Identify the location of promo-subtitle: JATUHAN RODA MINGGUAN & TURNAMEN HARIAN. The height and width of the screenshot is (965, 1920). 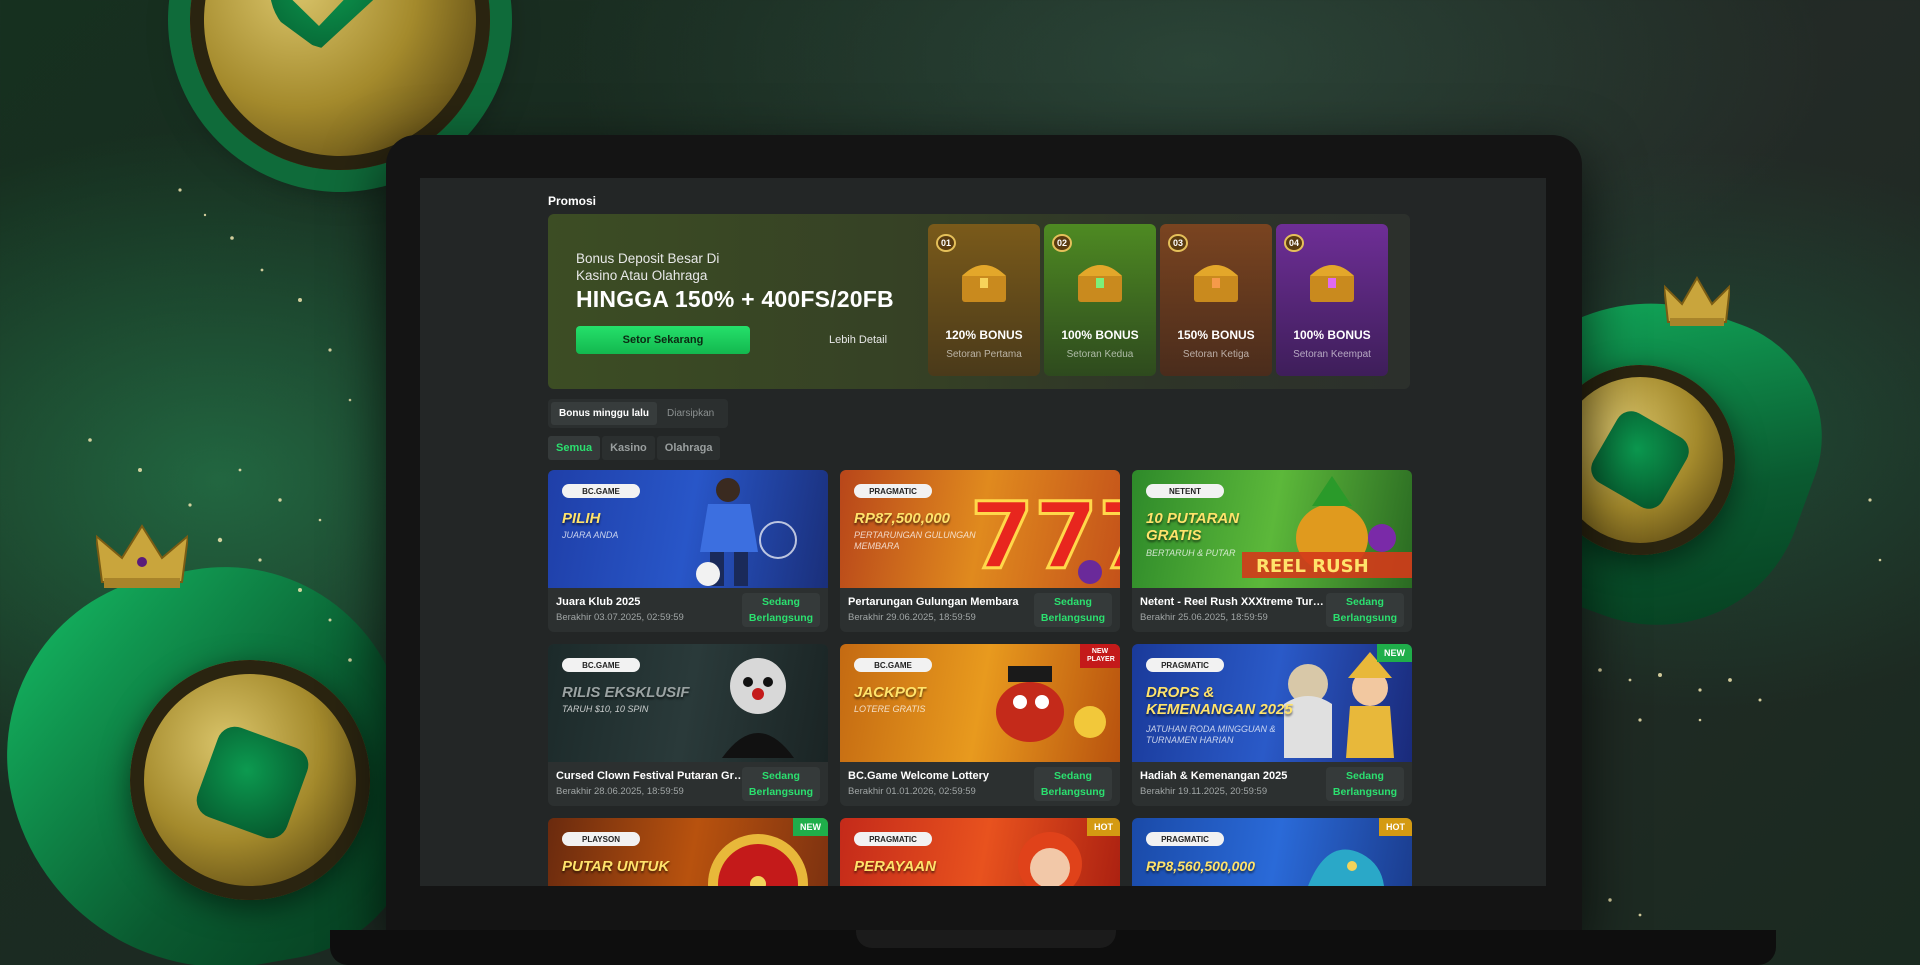
(1211, 734).